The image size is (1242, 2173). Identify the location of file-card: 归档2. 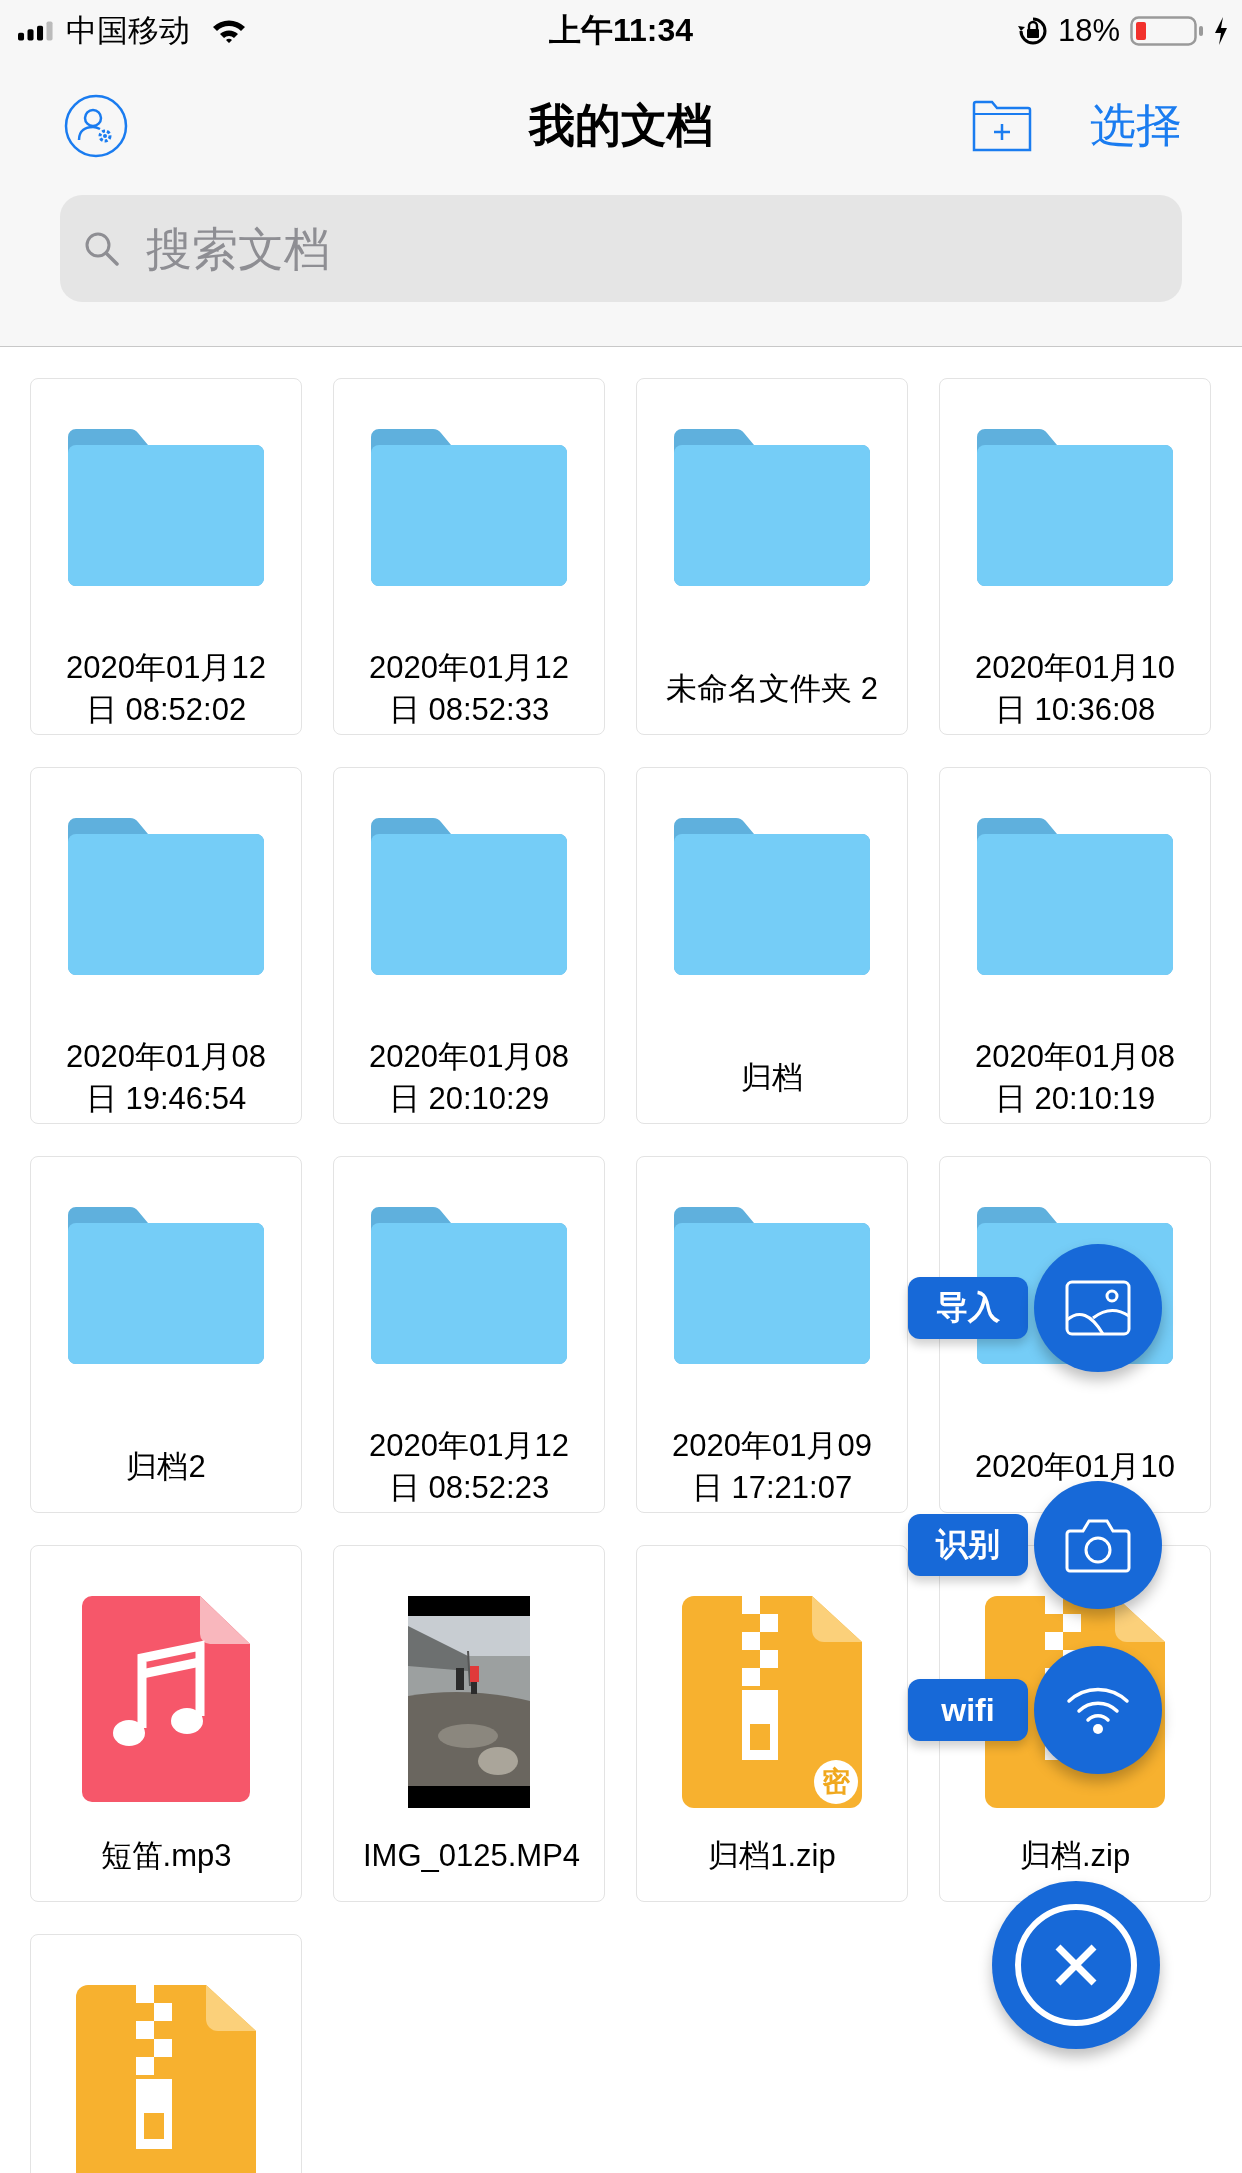
(166, 1334).